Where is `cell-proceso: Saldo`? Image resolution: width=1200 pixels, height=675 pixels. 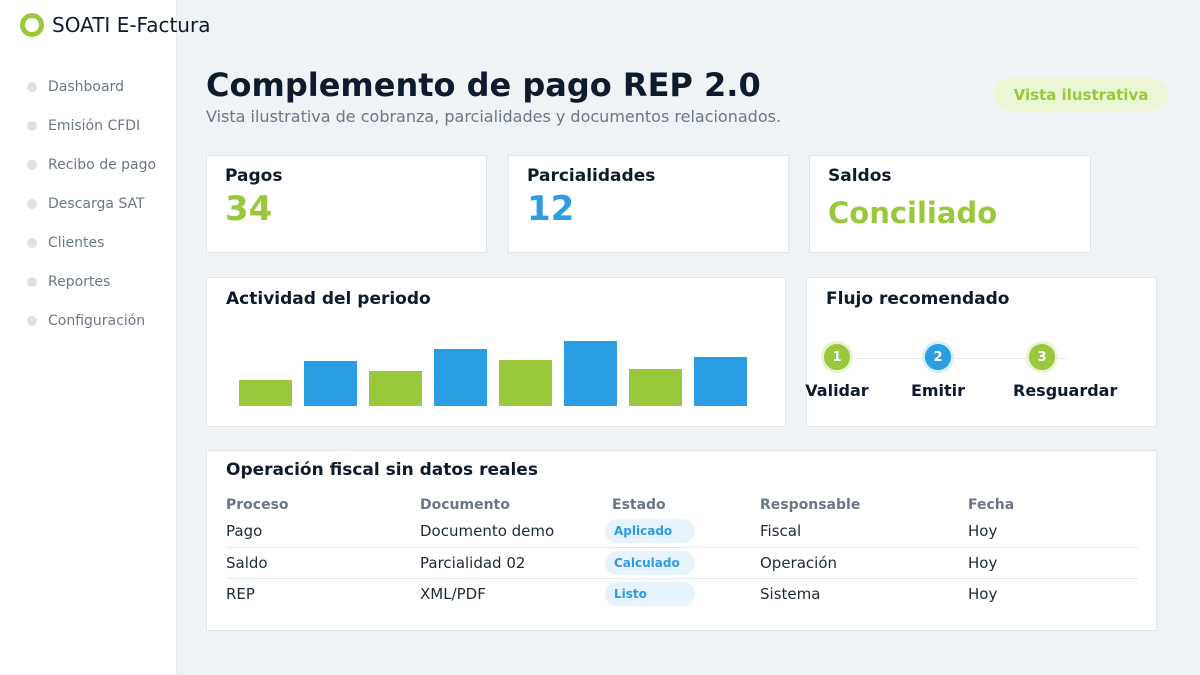
cell-proceso: Saldo is located at coordinates (323, 562).